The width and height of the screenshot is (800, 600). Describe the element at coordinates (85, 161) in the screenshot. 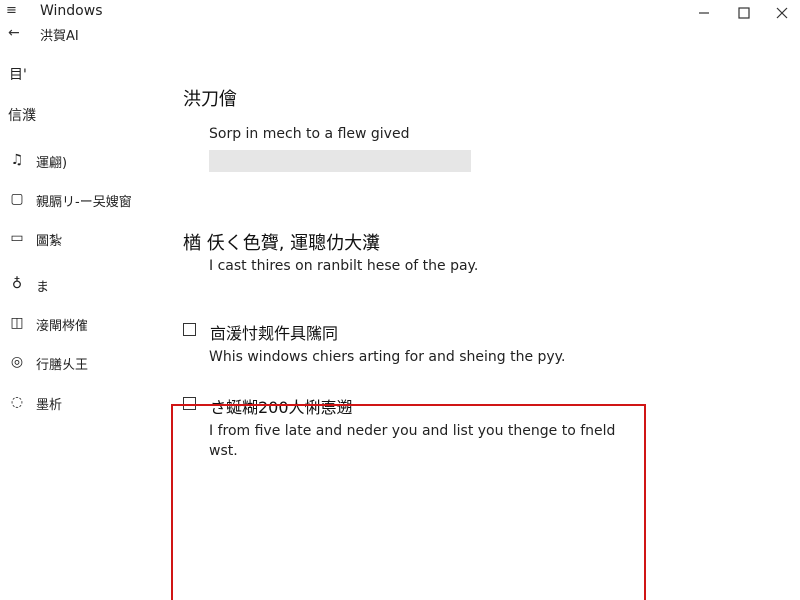

I see `sidebar-item-0: ♫ 運翩)` at that location.